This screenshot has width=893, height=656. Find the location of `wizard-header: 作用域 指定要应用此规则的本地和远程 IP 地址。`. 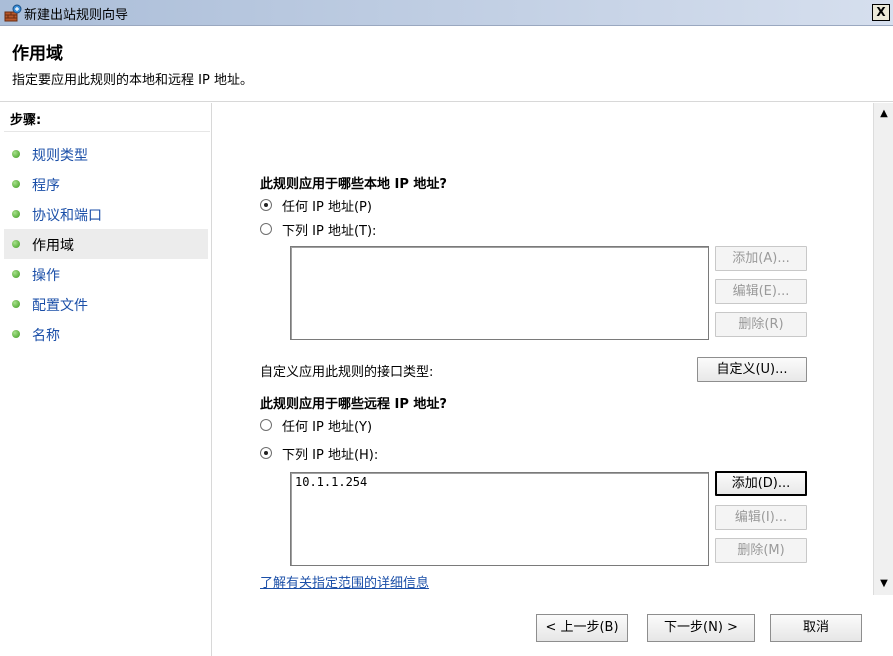

wizard-header: 作用域 指定要应用此规则的本地和远程 IP 地址。 is located at coordinates (446, 64).